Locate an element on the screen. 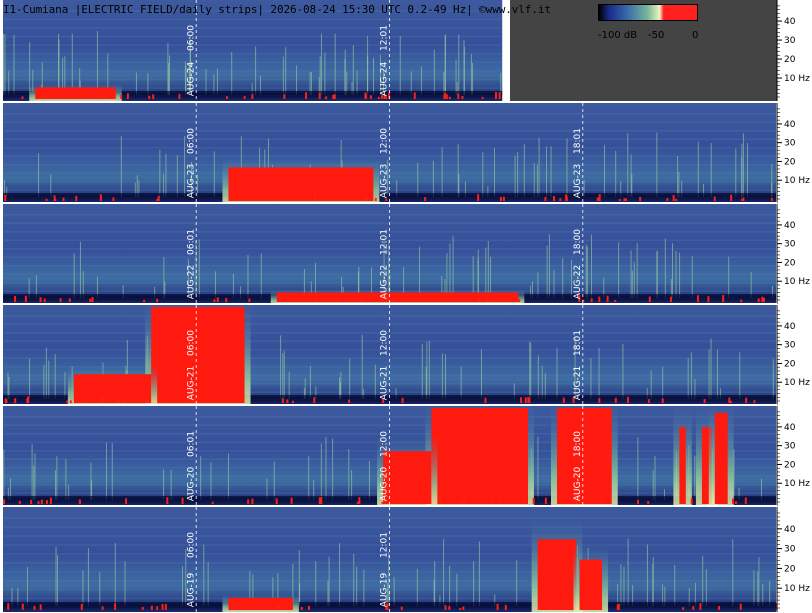 The width and height of the screenshot is (812, 613). date-label: AUG-22 is located at coordinates (578, 282).